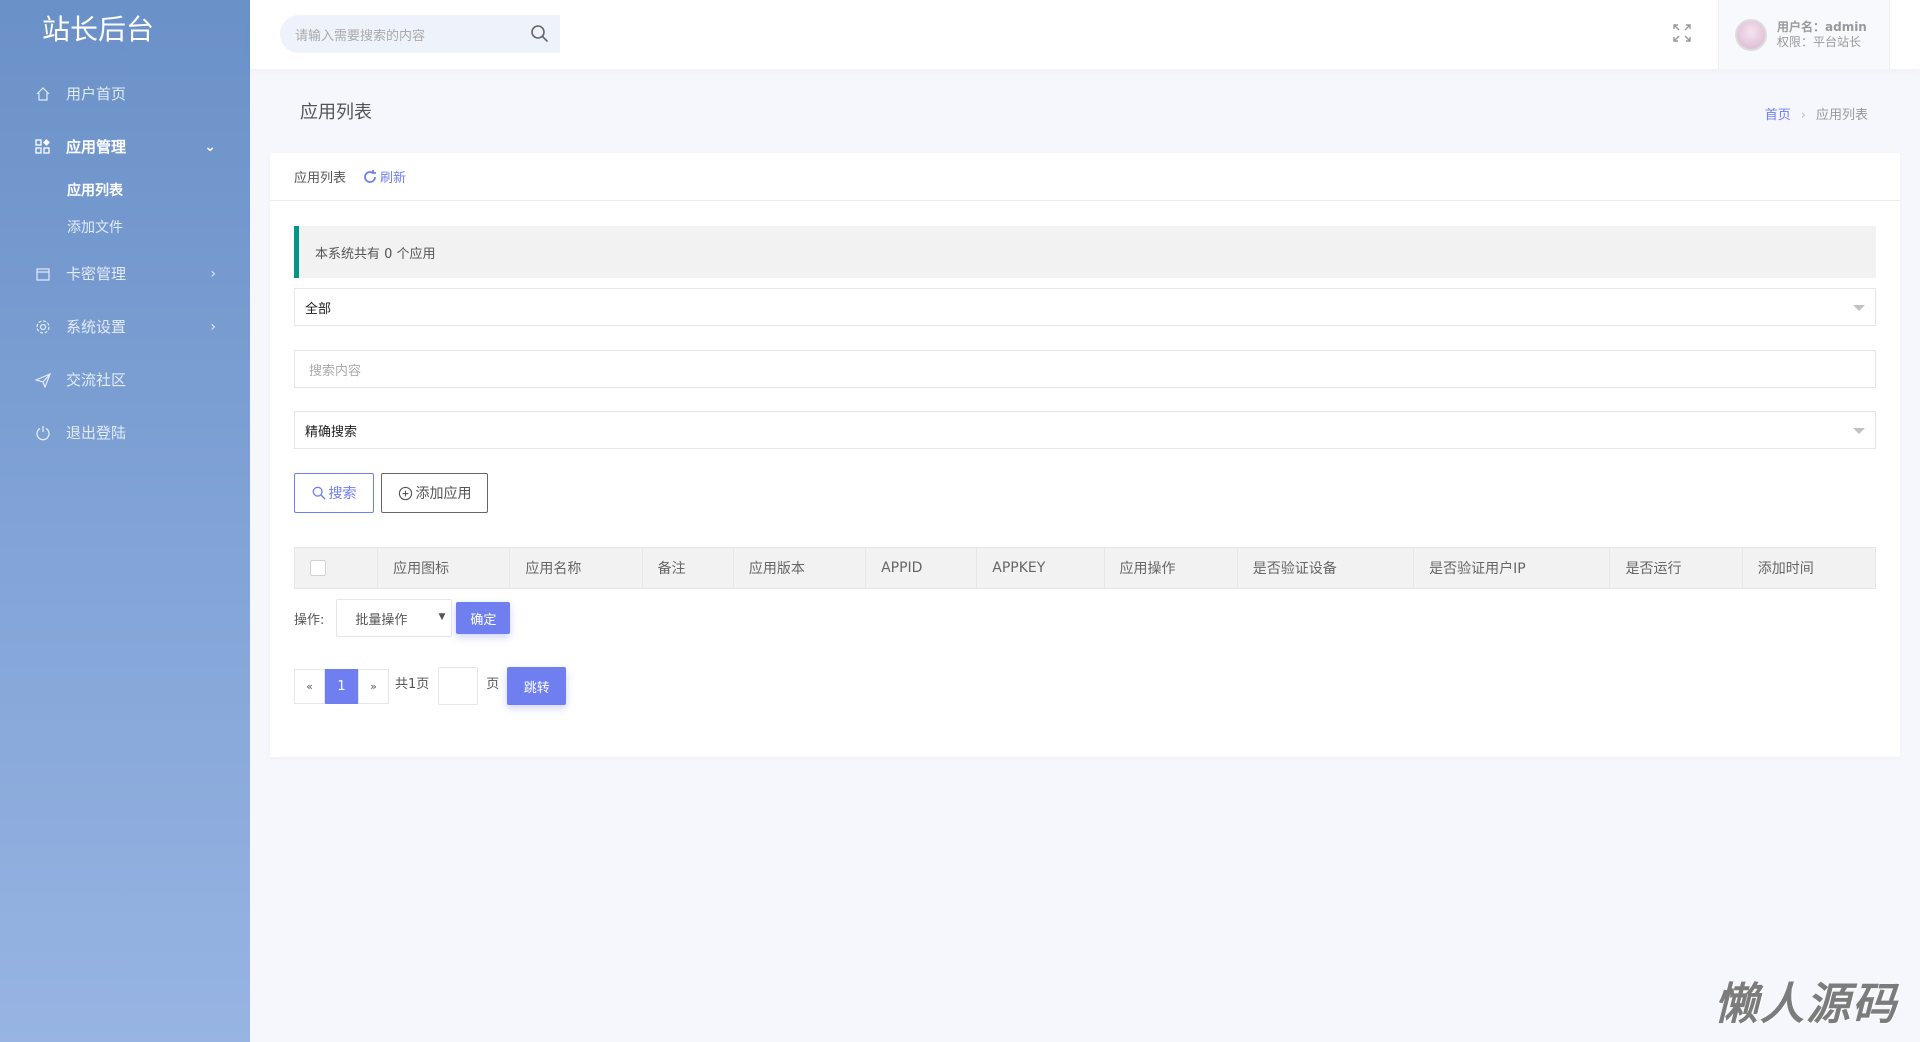  I want to click on chevron-down-icon: ⌄, so click(210, 146).